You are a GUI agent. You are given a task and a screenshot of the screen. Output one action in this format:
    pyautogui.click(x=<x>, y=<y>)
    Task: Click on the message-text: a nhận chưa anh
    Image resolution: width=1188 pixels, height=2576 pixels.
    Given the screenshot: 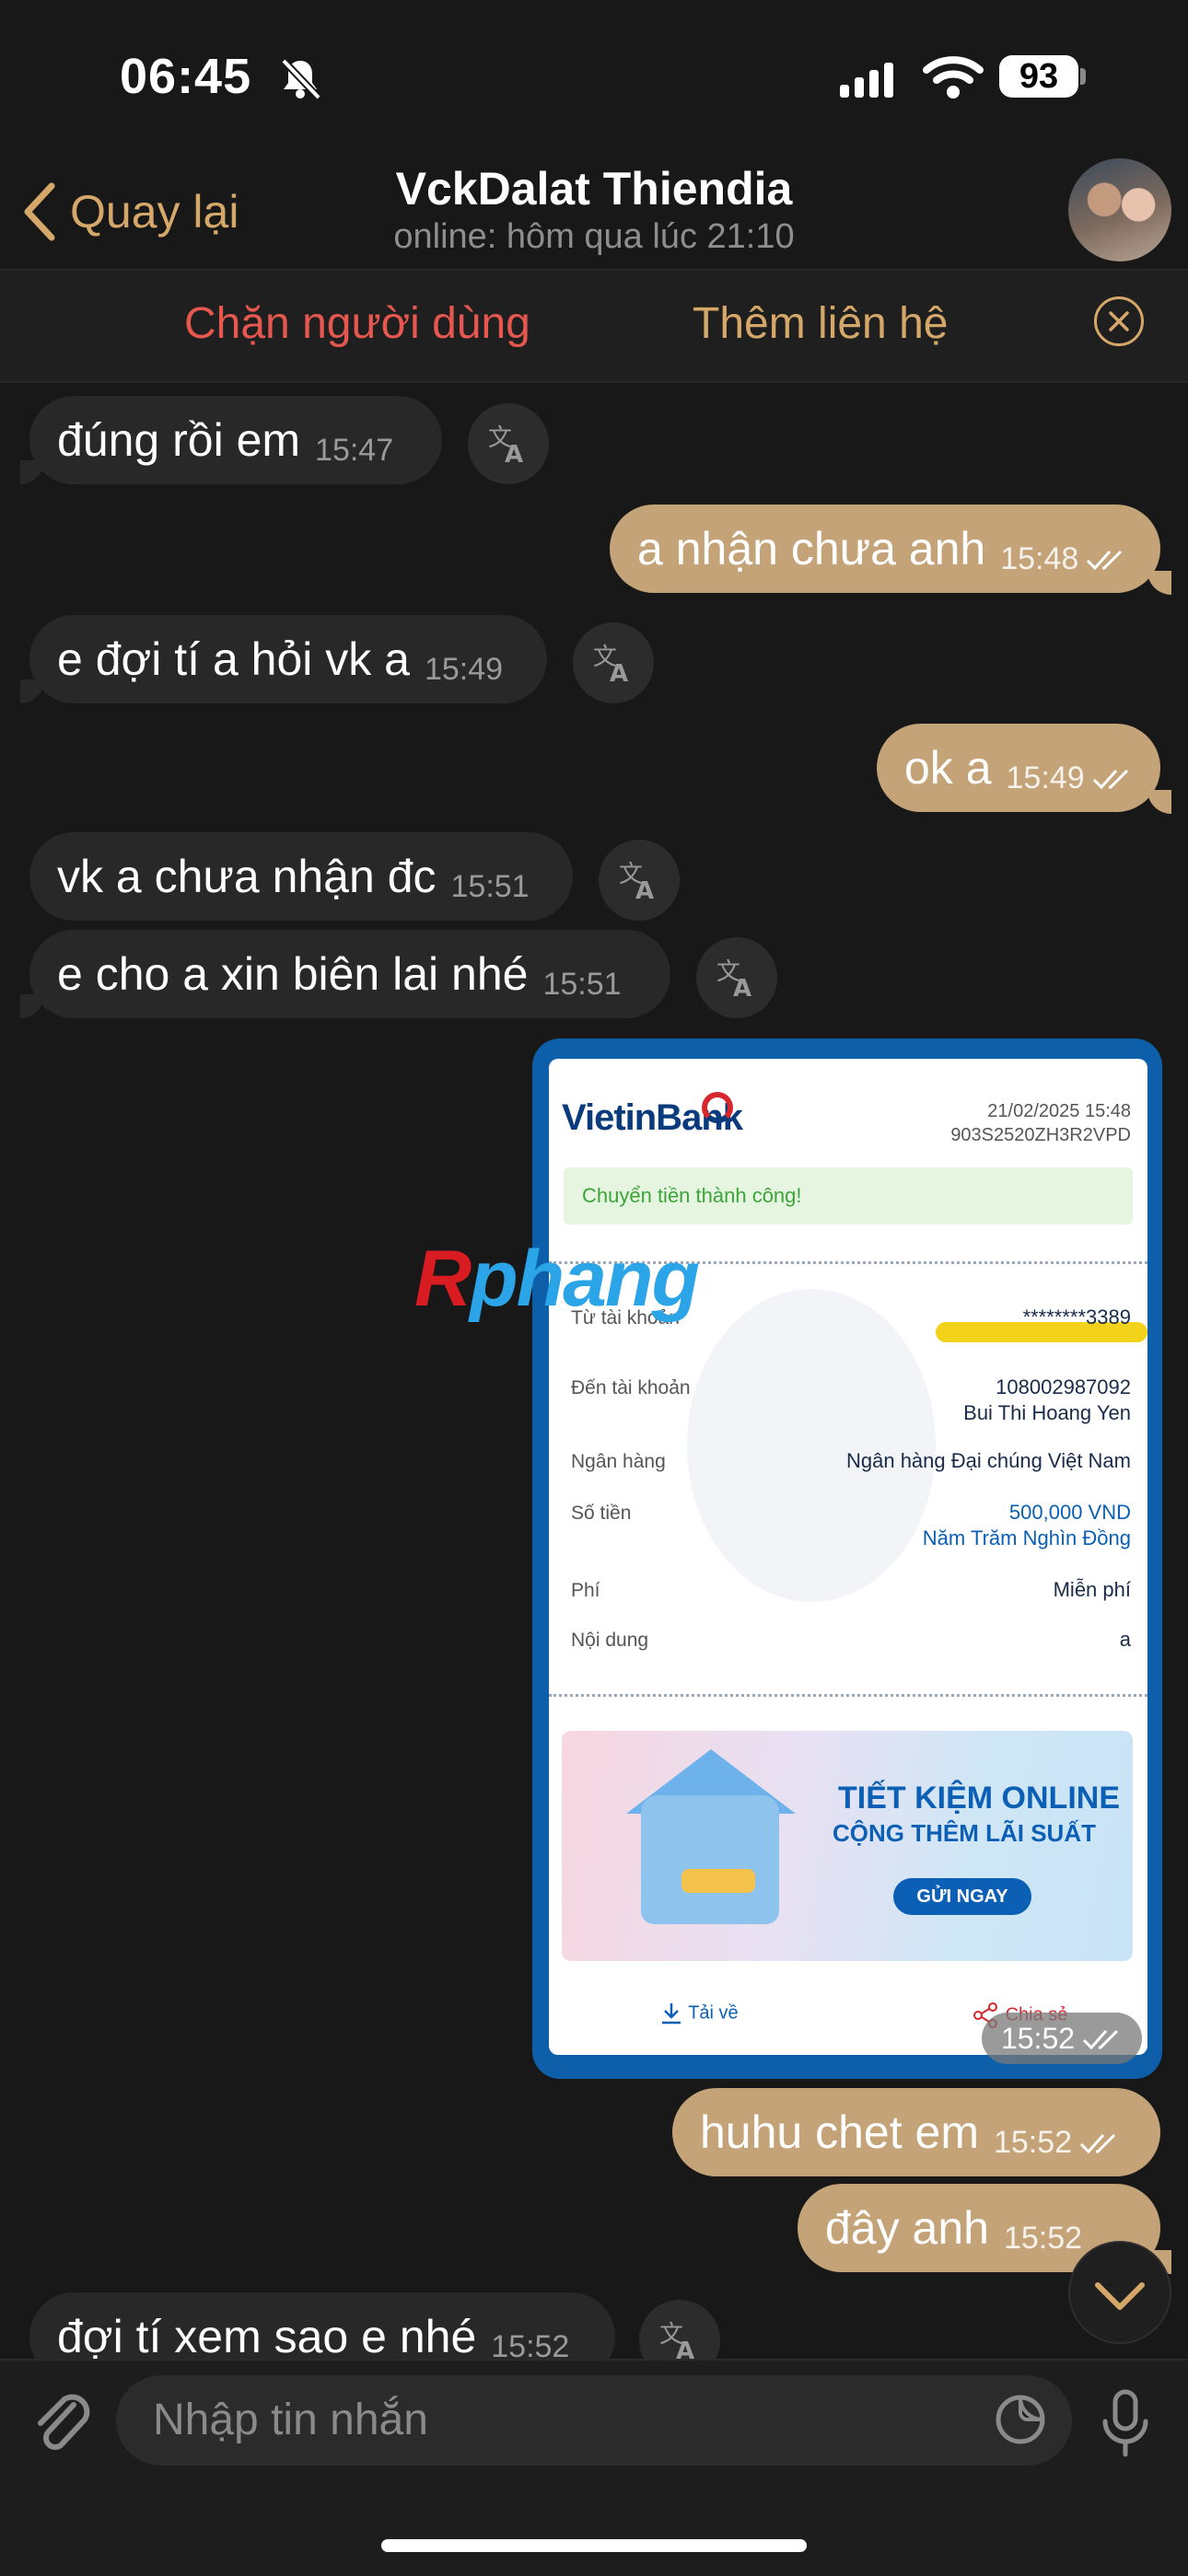 What is the action you would take?
    pyautogui.click(x=811, y=548)
    